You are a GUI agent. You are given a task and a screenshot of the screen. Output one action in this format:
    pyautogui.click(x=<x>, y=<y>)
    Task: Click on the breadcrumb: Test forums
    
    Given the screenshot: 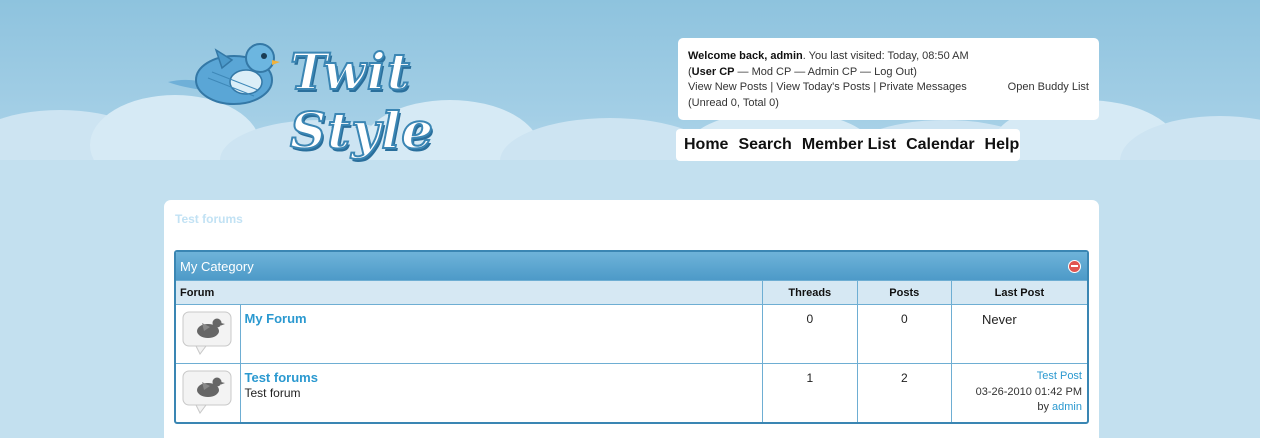 What is the action you would take?
    pyautogui.click(x=209, y=219)
    